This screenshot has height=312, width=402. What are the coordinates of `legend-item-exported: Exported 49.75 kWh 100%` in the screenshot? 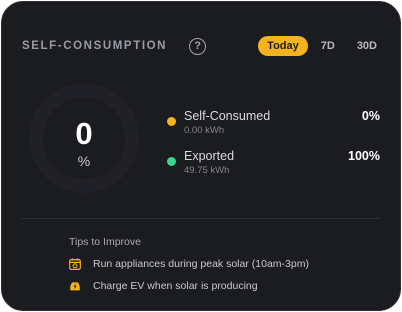 It's located at (273, 163).